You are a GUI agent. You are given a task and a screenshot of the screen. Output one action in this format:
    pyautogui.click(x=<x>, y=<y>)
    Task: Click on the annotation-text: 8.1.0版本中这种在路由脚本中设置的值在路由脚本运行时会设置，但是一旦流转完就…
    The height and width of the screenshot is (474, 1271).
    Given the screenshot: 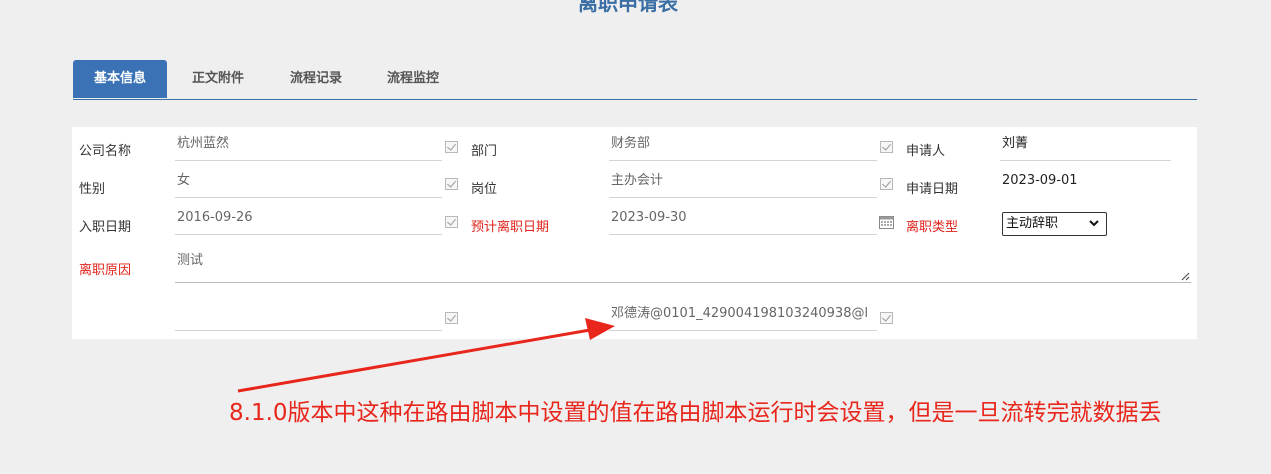 What is the action you would take?
    pyautogui.click(x=695, y=413)
    